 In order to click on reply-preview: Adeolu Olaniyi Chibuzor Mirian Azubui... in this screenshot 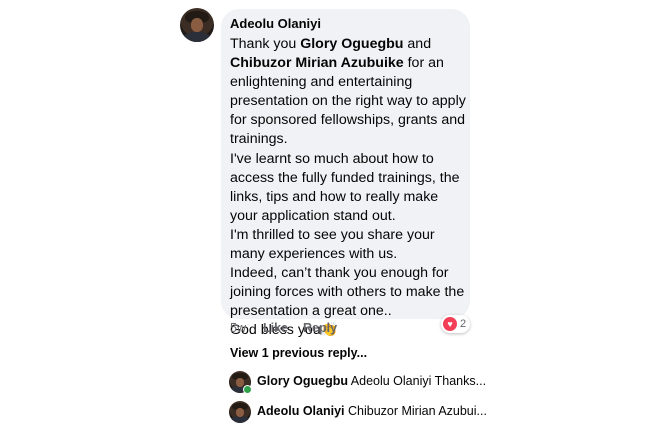, I will do `click(372, 411)`.